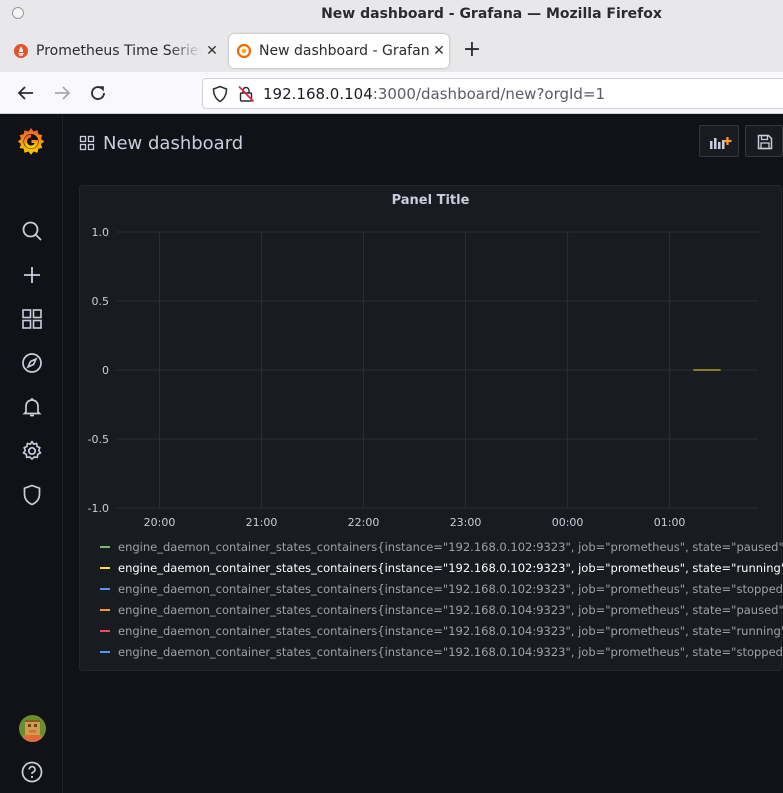 The image size is (783, 793). What do you see at coordinates (98, 508) in the screenshot?
I see `y-tick-label: -1.0` at bounding box center [98, 508].